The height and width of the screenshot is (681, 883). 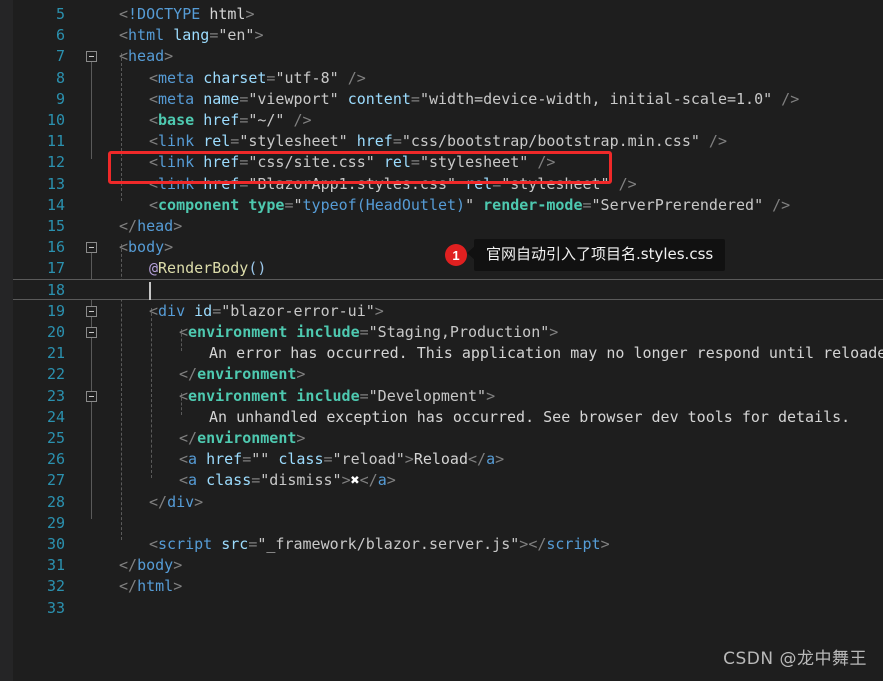 What do you see at coordinates (448, 78) in the screenshot?
I see `code-line: 8 <meta charset="utf-8" />` at bounding box center [448, 78].